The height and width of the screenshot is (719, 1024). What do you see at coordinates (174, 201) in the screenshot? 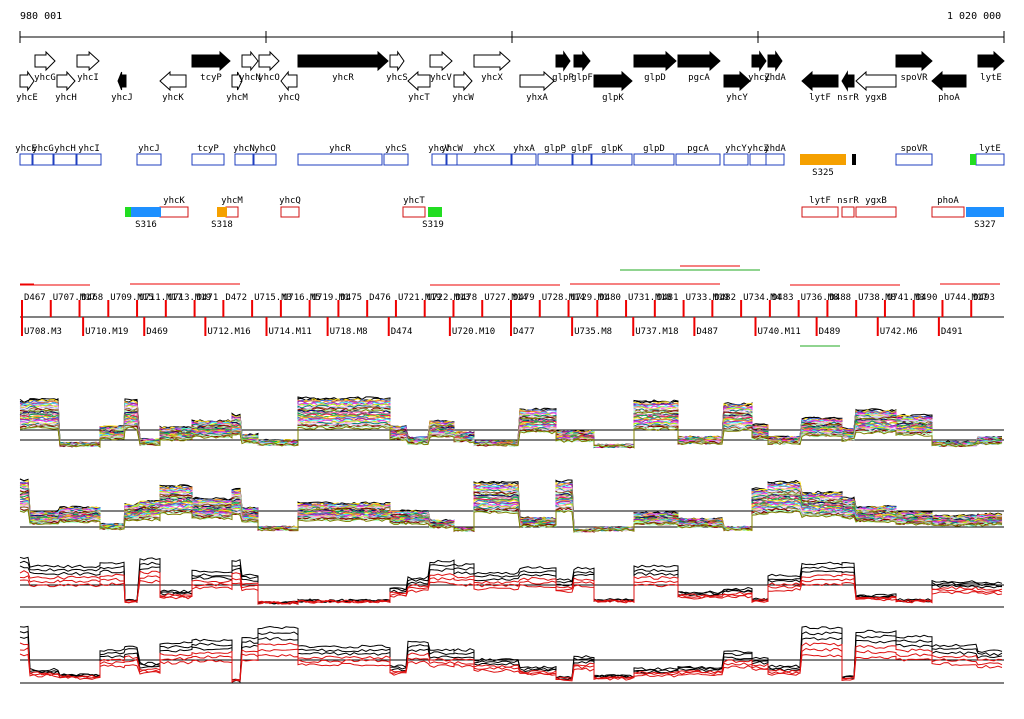
I see `lower-box-label-yhcK: yhcK` at bounding box center [174, 201].